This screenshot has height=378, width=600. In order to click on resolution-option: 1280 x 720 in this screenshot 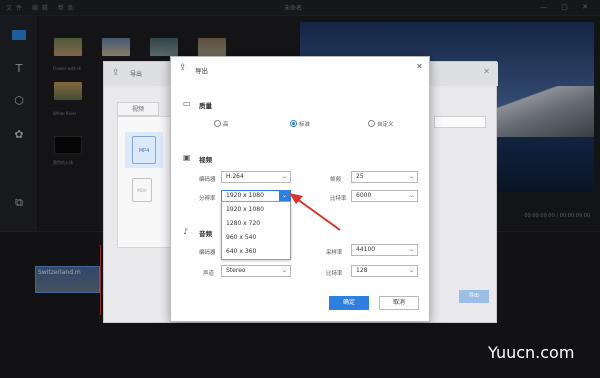, I will do `click(243, 223)`.